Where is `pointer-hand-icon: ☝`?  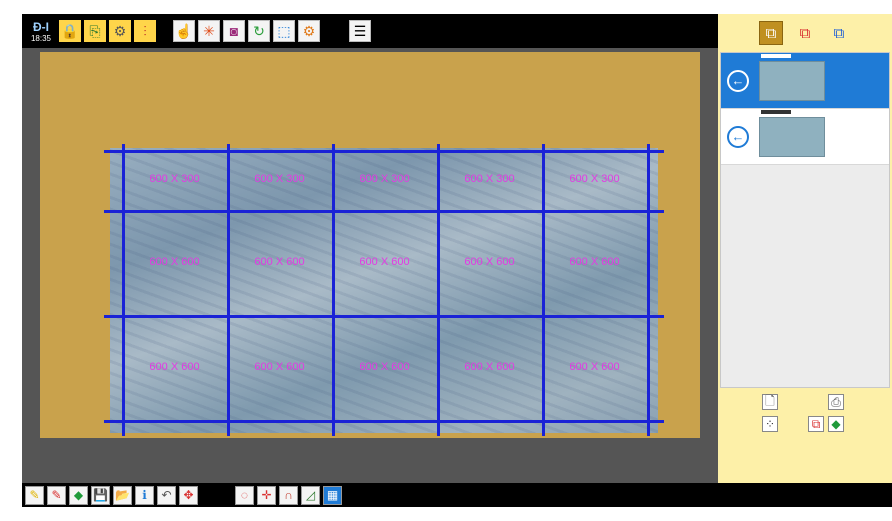 pointer-hand-icon: ☝ is located at coordinates (184, 31).